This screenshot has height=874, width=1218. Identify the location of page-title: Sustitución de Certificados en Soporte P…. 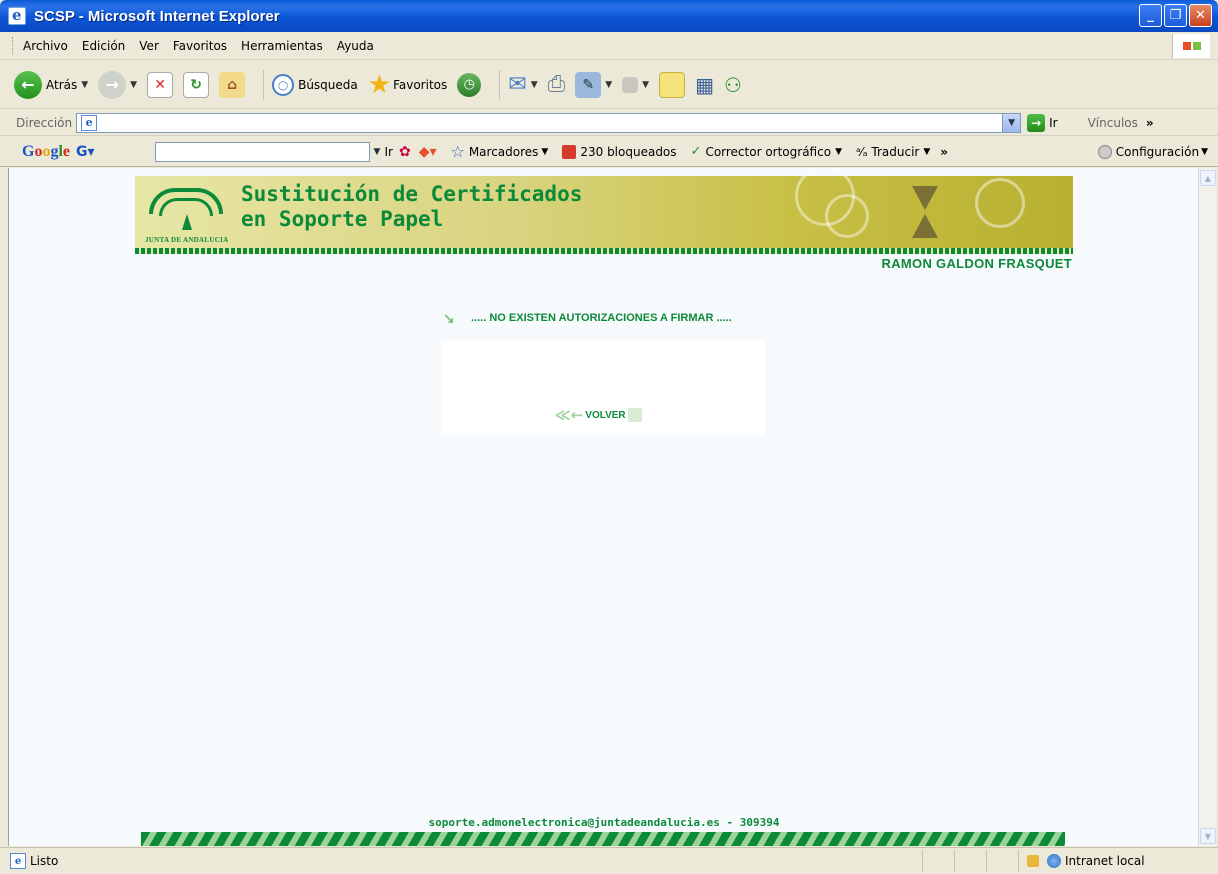
(411, 207).